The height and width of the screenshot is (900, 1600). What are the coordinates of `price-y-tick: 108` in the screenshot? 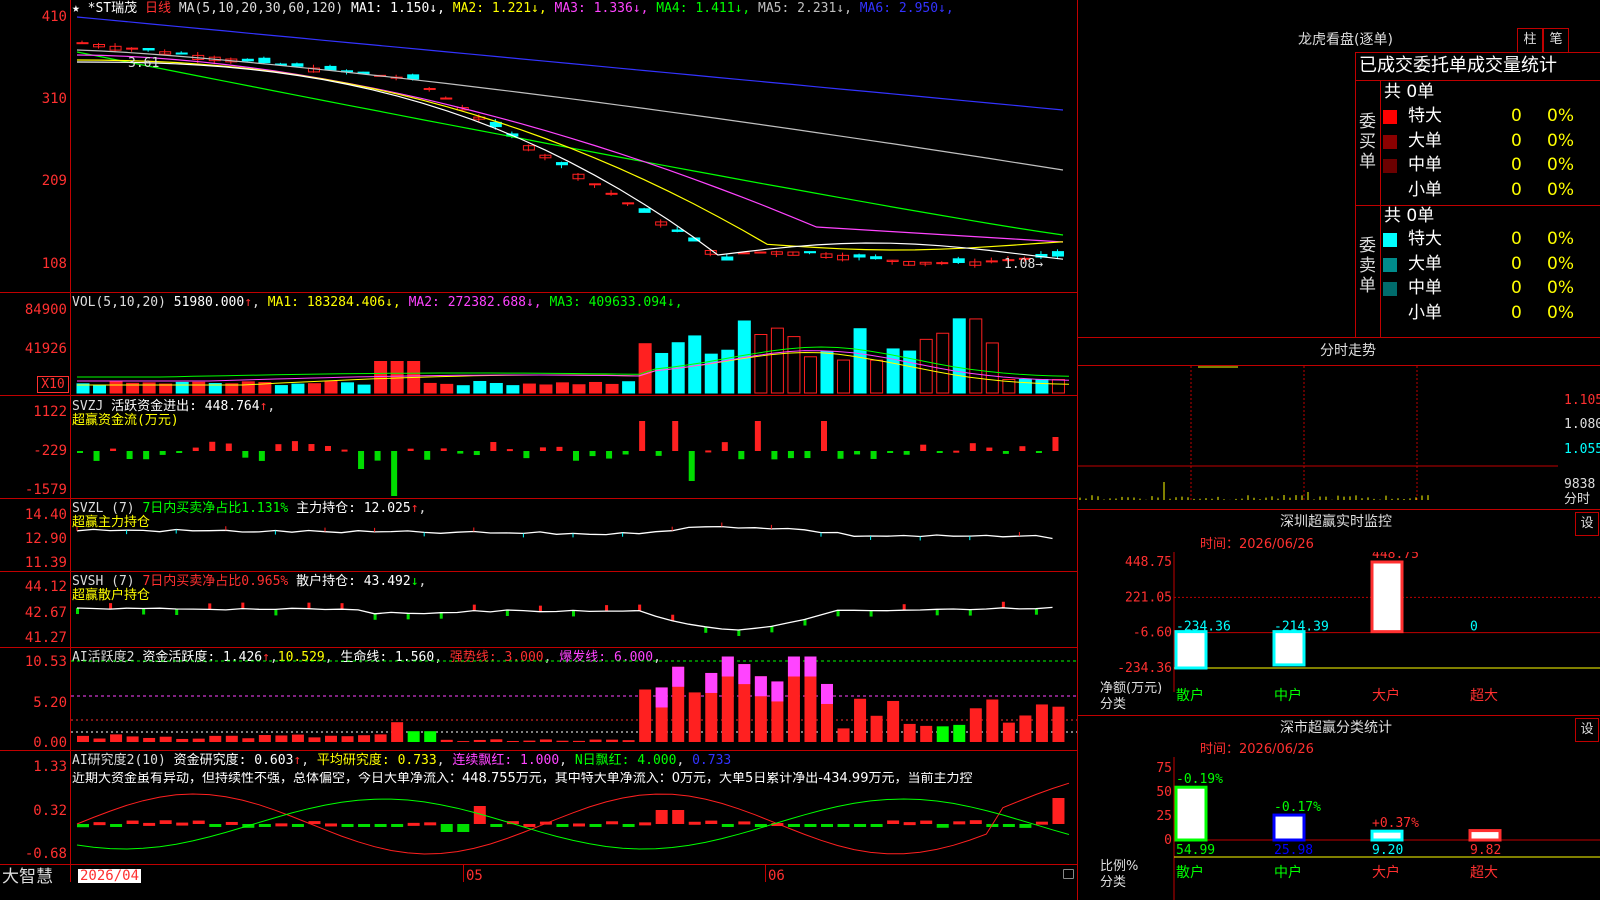 It's located at (54, 264).